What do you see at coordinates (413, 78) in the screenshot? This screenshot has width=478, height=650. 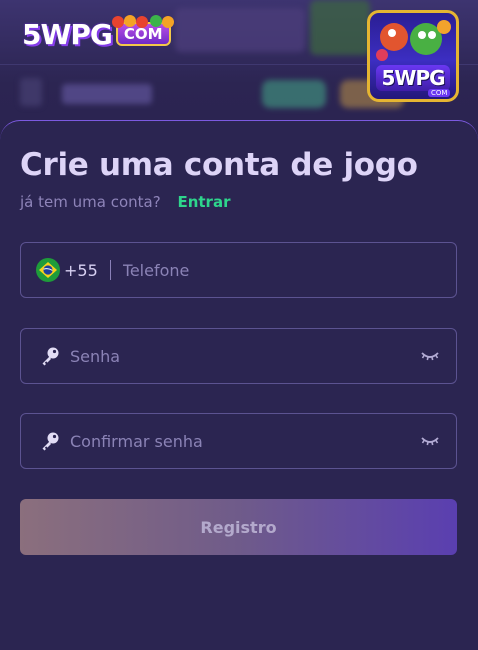 I see `app-icon-label: 5WPG` at bounding box center [413, 78].